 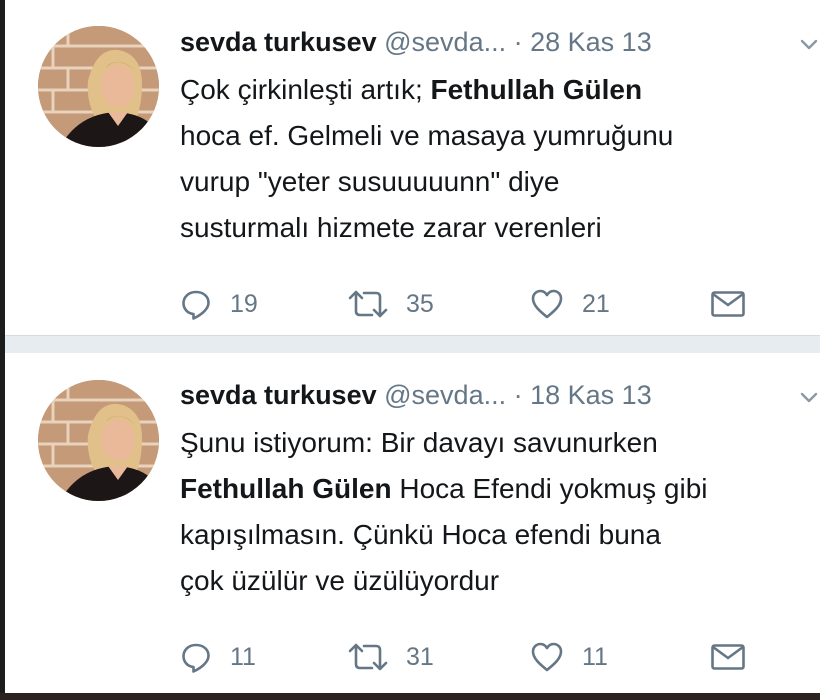 What do you see at coordinates (219, 304) in the screenshot?
I see `reply-button: 19` at bounding box center [219, 304].